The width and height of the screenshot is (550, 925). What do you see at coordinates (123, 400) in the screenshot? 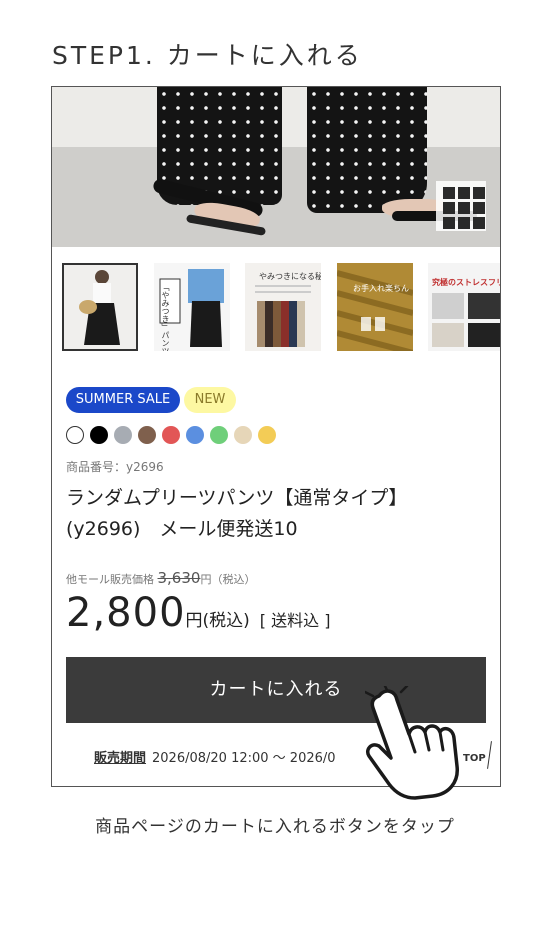
I see `summer-sale-badge: SUMMER SALE` at bounding box center [123, 400].